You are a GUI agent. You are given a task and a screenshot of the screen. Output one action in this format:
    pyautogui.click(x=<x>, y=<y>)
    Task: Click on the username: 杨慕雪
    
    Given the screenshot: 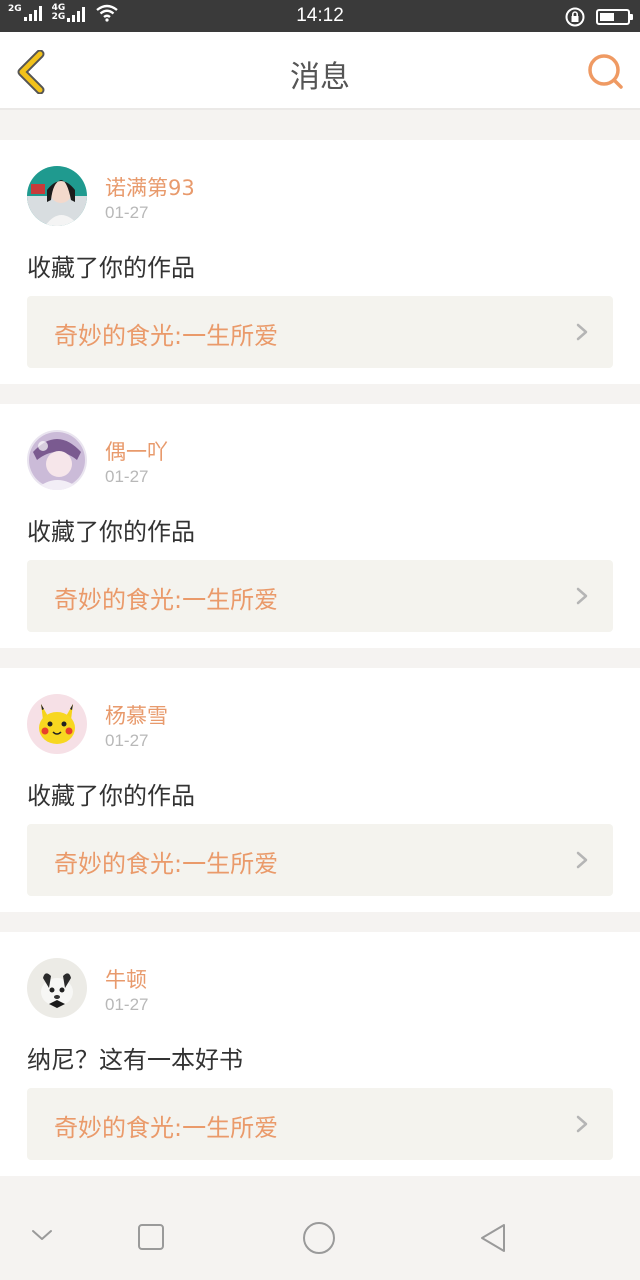 What is the action you would take?
    pyautogui.click(x=136, y=715)
    